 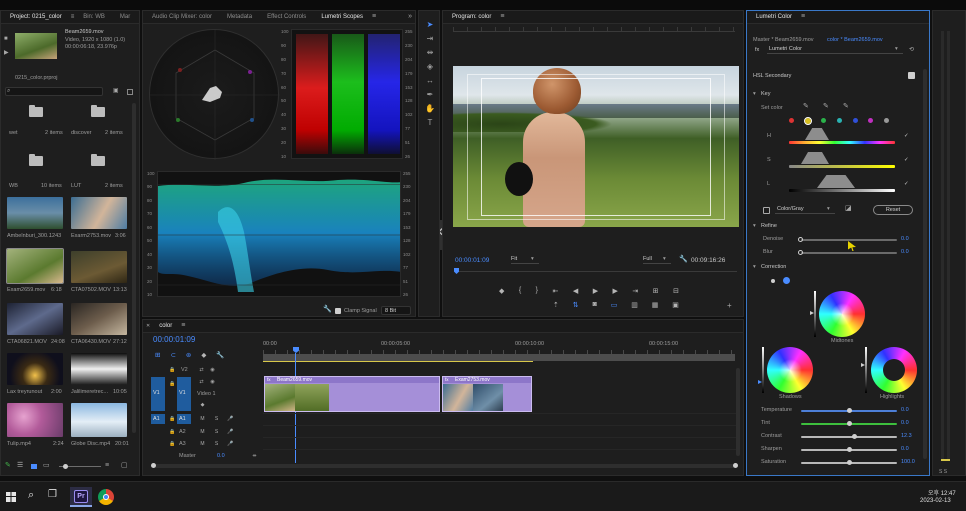 What do you see at coordinates (634, 306) in the screenshot?
I see `compare-icon: ▥` at bounding box center [634, 306].